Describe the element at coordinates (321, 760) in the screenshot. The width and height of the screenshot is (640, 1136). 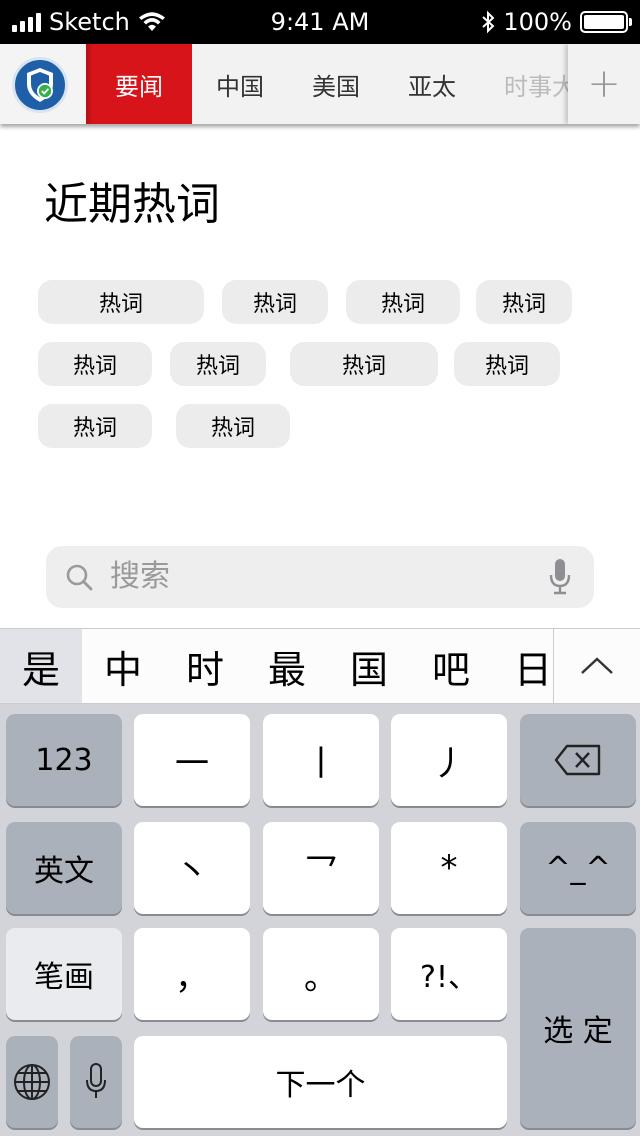
I see `key-stroke-vertical: 丨` at that location.